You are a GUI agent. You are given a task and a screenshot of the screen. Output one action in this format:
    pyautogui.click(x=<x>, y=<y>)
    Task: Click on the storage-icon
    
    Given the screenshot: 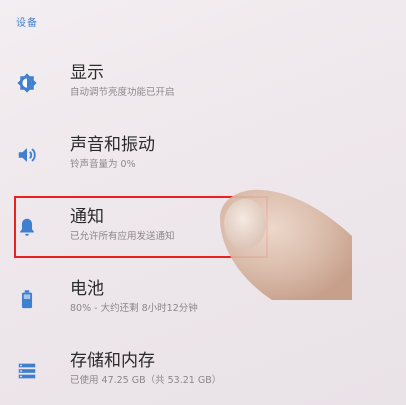 What is the action you would take?
    pyautogui.click(x=27, y=371)
    